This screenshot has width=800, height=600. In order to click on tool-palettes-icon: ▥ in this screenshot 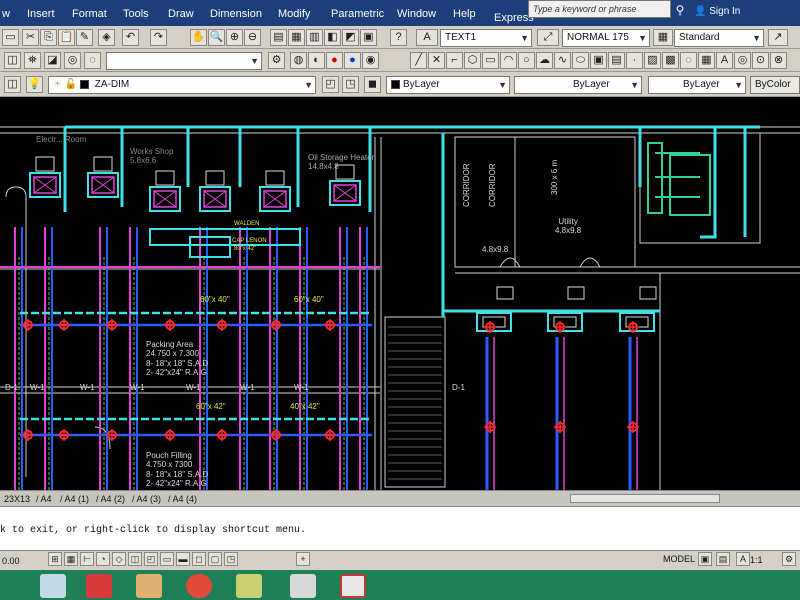, I will do `click(314, 37)`.